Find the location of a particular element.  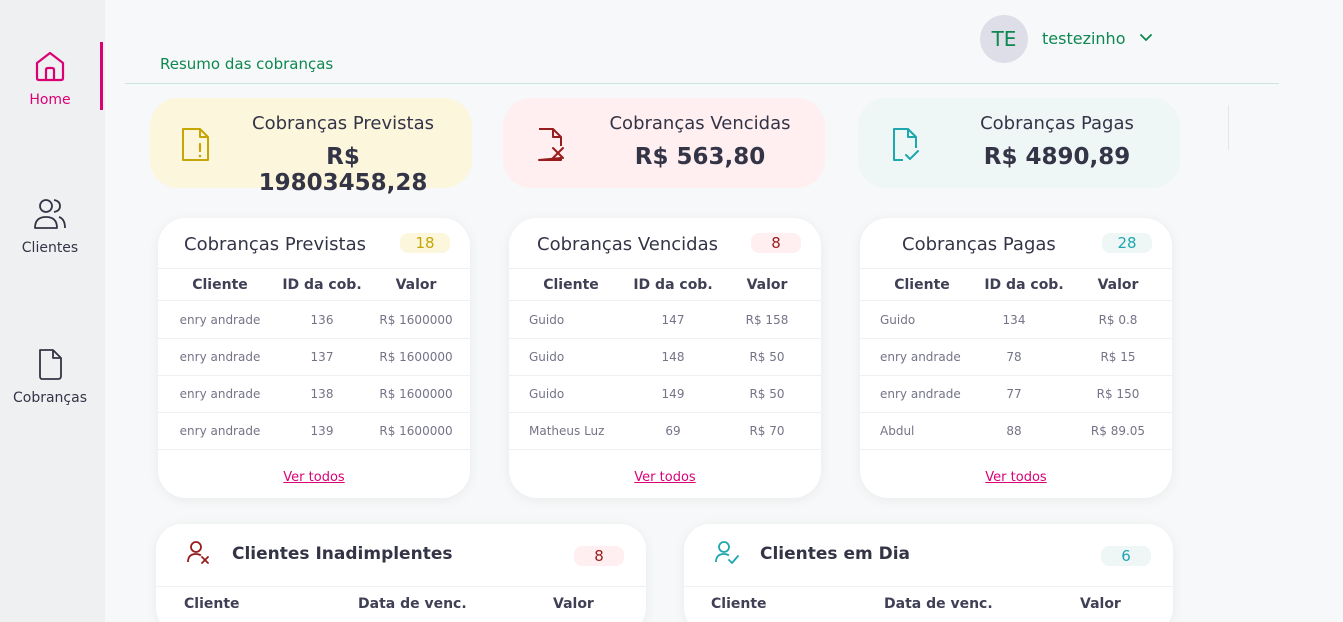

username: testezinho is located at coordinates (1083, 38).